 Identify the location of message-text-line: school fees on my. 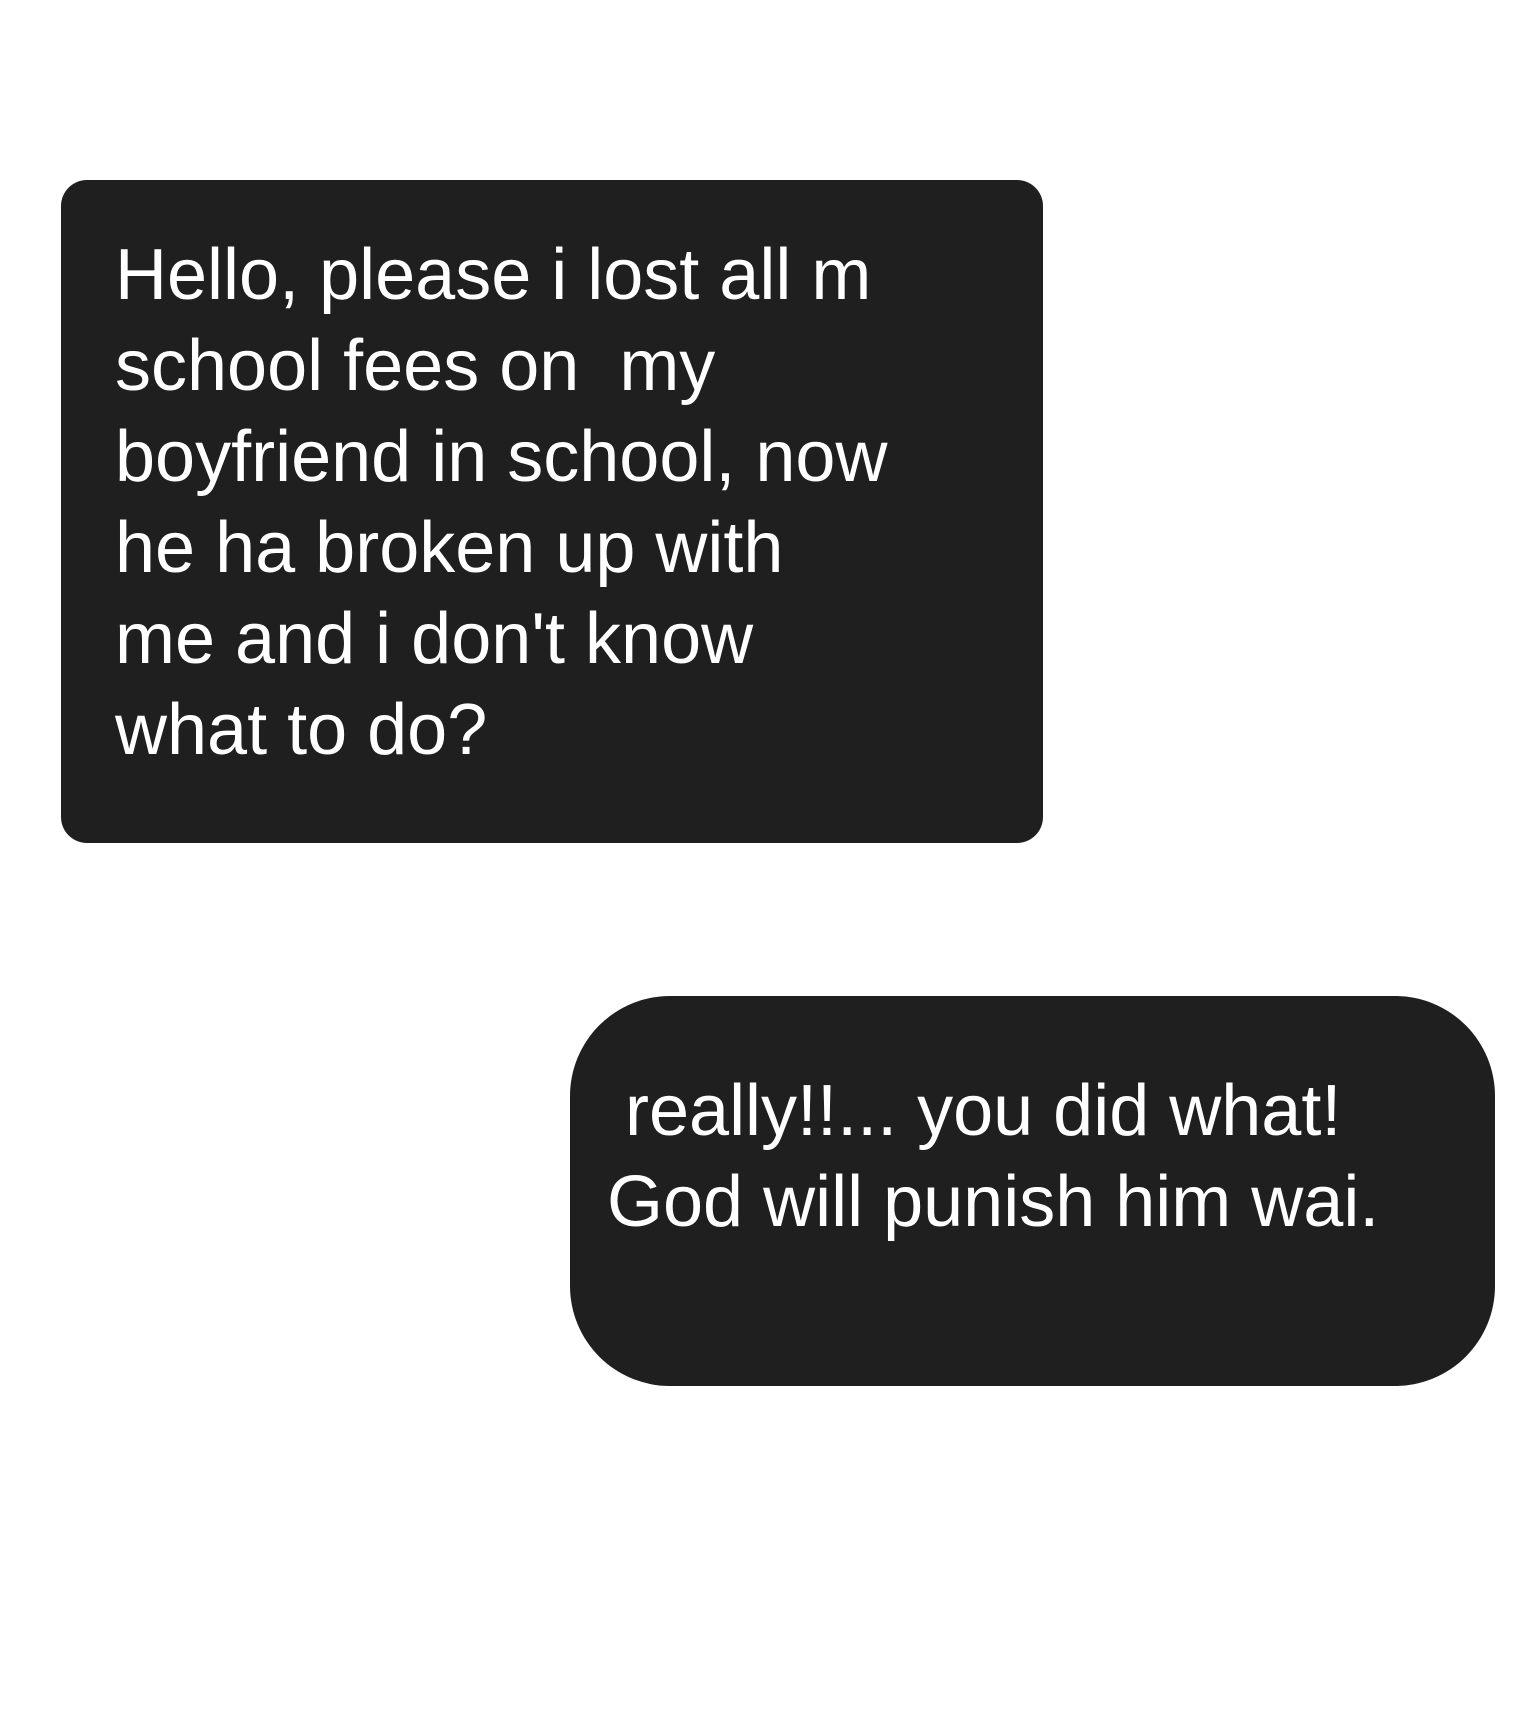
(415, 366).